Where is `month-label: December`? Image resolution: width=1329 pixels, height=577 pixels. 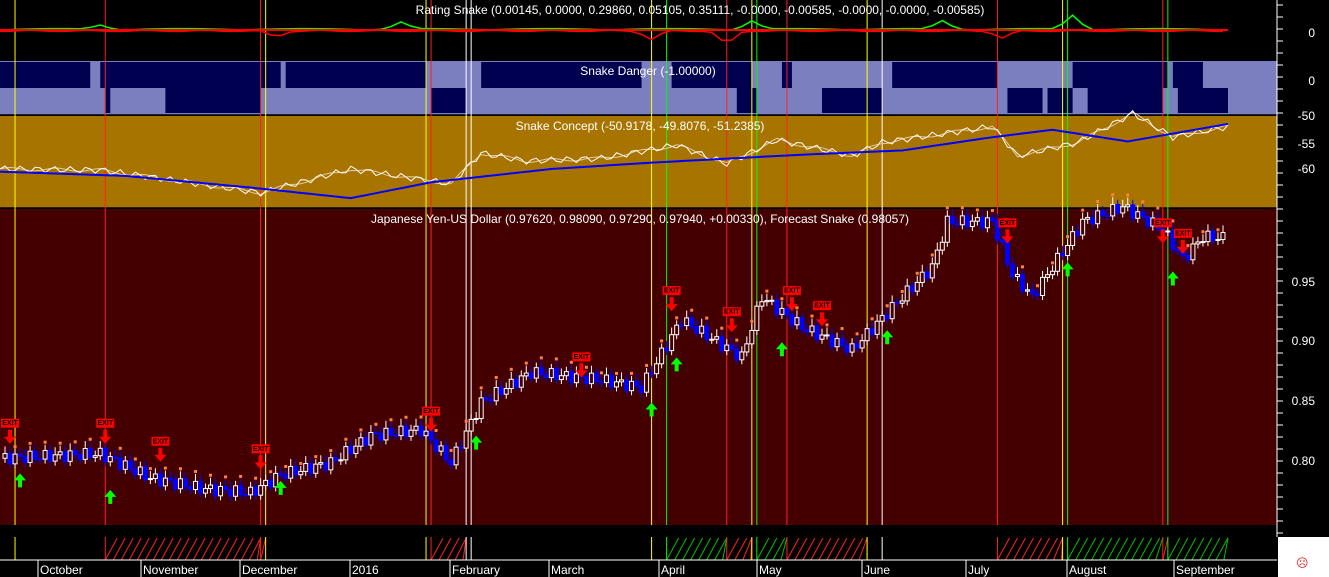 month-label: December is located at coordinates (270, 570).